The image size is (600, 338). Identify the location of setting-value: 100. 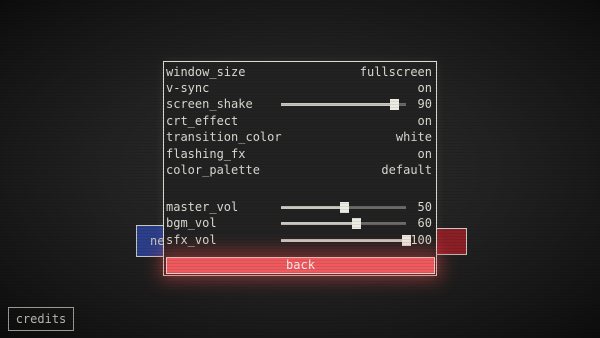
(421, 240).